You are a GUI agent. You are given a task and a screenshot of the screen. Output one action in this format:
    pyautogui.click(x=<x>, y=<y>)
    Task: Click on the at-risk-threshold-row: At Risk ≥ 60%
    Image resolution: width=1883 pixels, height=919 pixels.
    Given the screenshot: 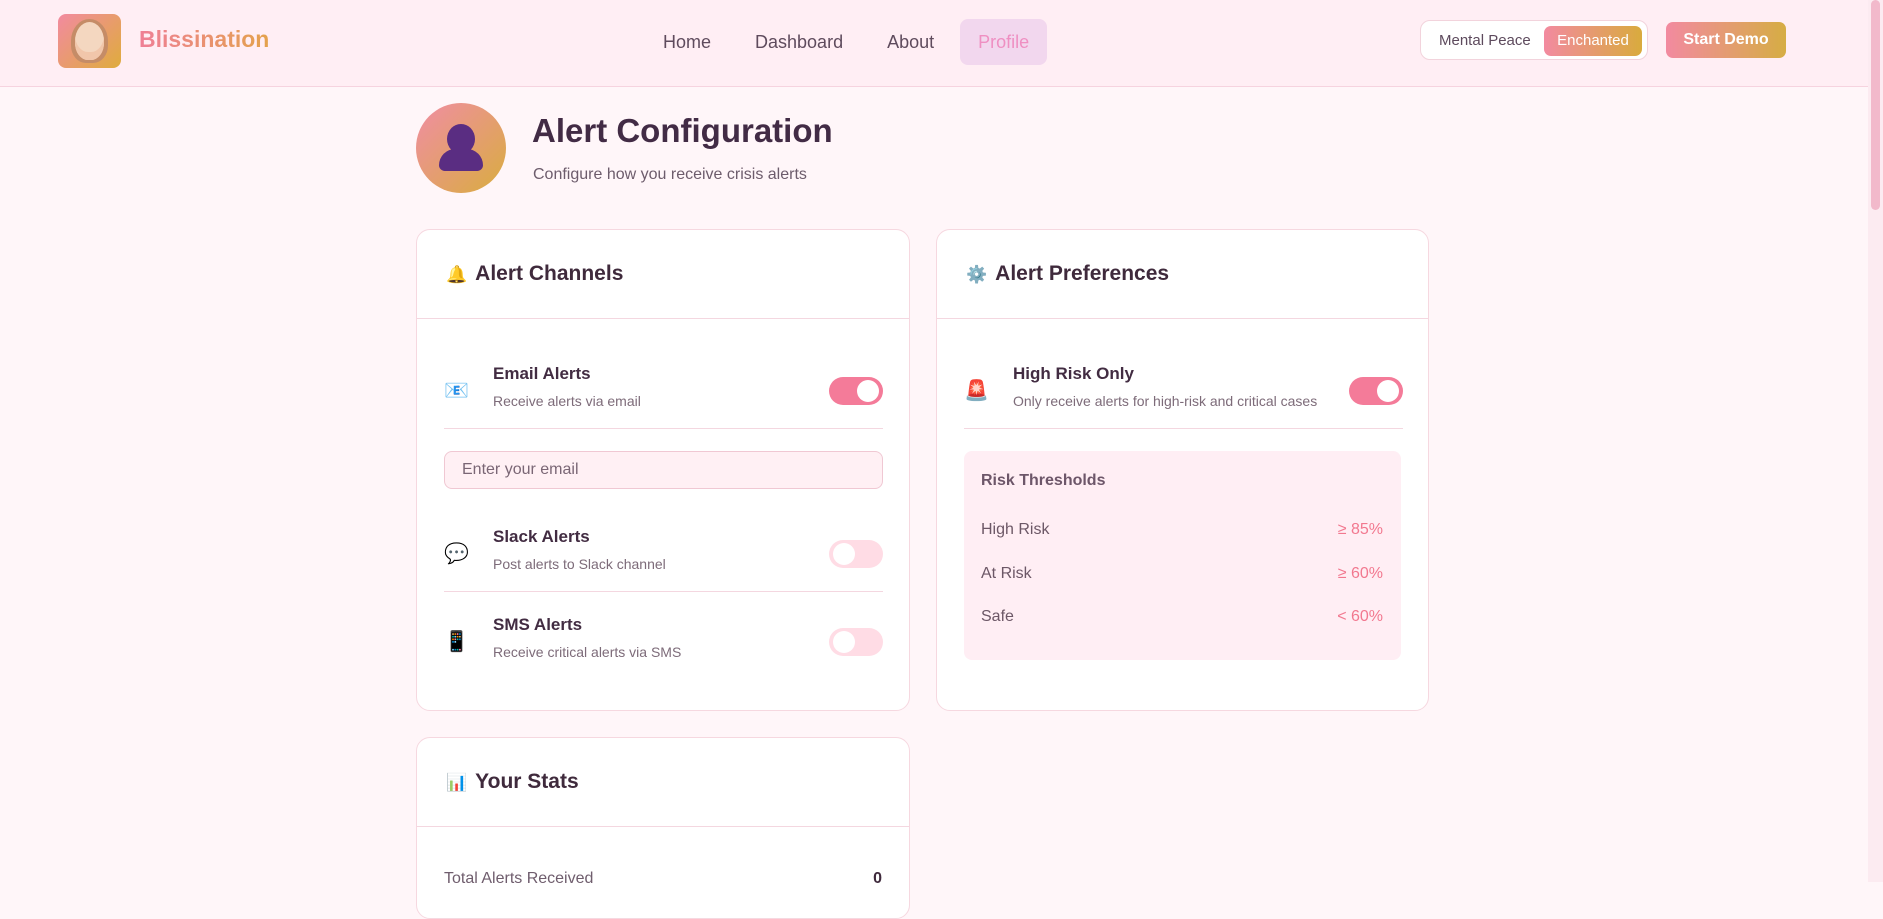 What is the action you would take?
    pyautogui.click(x=1182, y=577)
    